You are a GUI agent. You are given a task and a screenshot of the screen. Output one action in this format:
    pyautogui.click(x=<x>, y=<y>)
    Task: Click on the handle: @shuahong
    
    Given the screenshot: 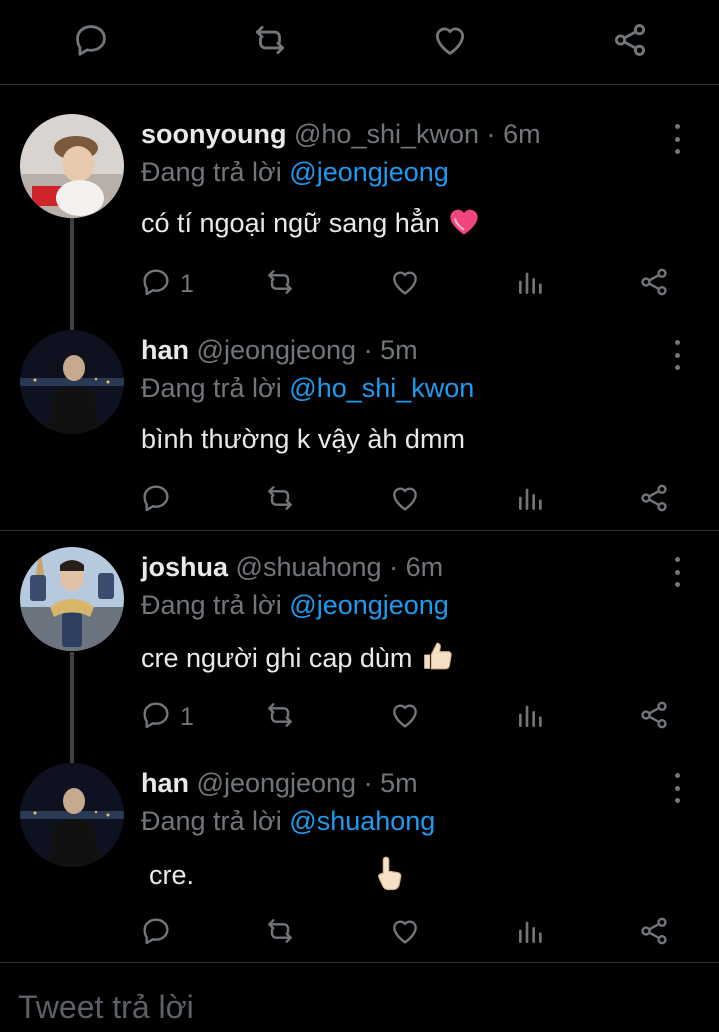 What is the action you would take?
    pyautogui.click(x=309, y=567)
    